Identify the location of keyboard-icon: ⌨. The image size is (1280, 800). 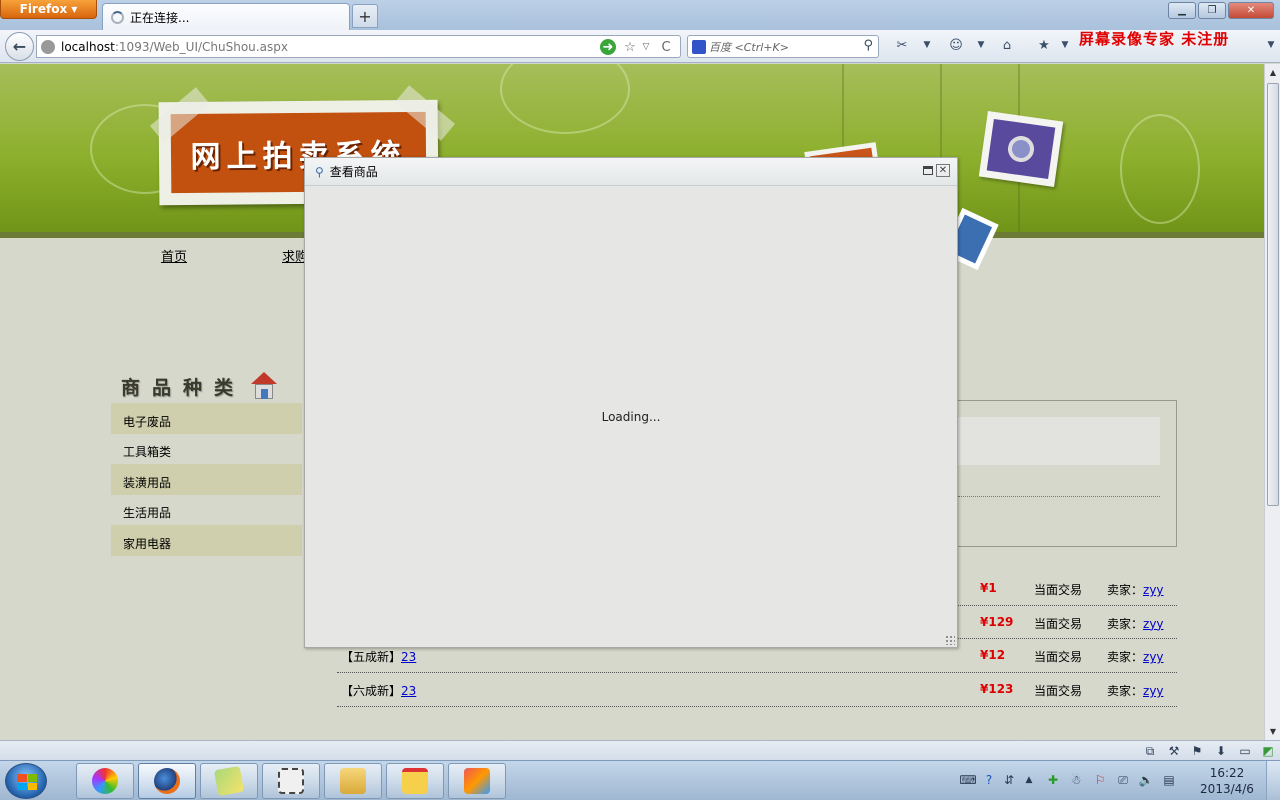
(967, 780).